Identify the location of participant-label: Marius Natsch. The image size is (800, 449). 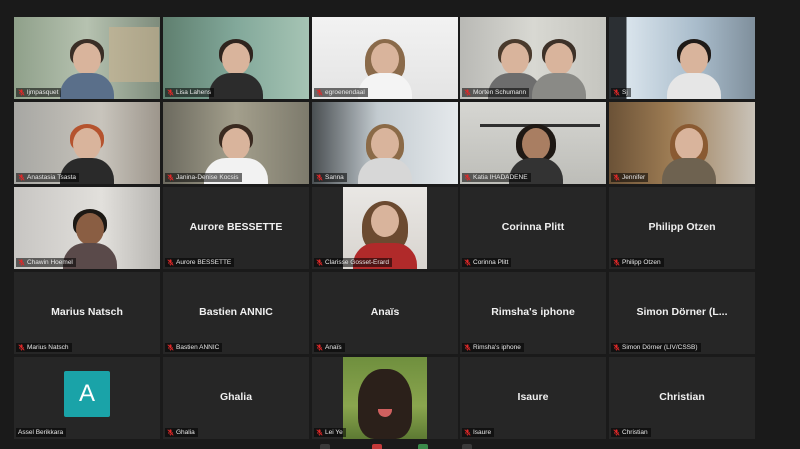
(44, 347).